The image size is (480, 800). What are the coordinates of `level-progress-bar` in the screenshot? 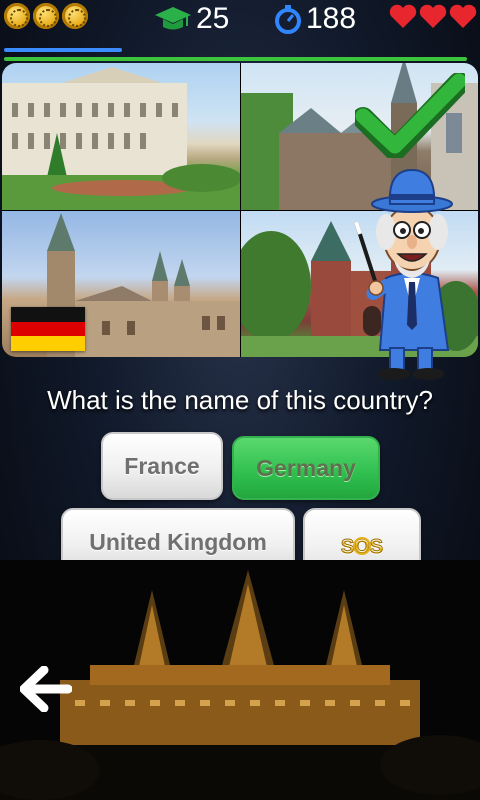 It's located at (235, 59).